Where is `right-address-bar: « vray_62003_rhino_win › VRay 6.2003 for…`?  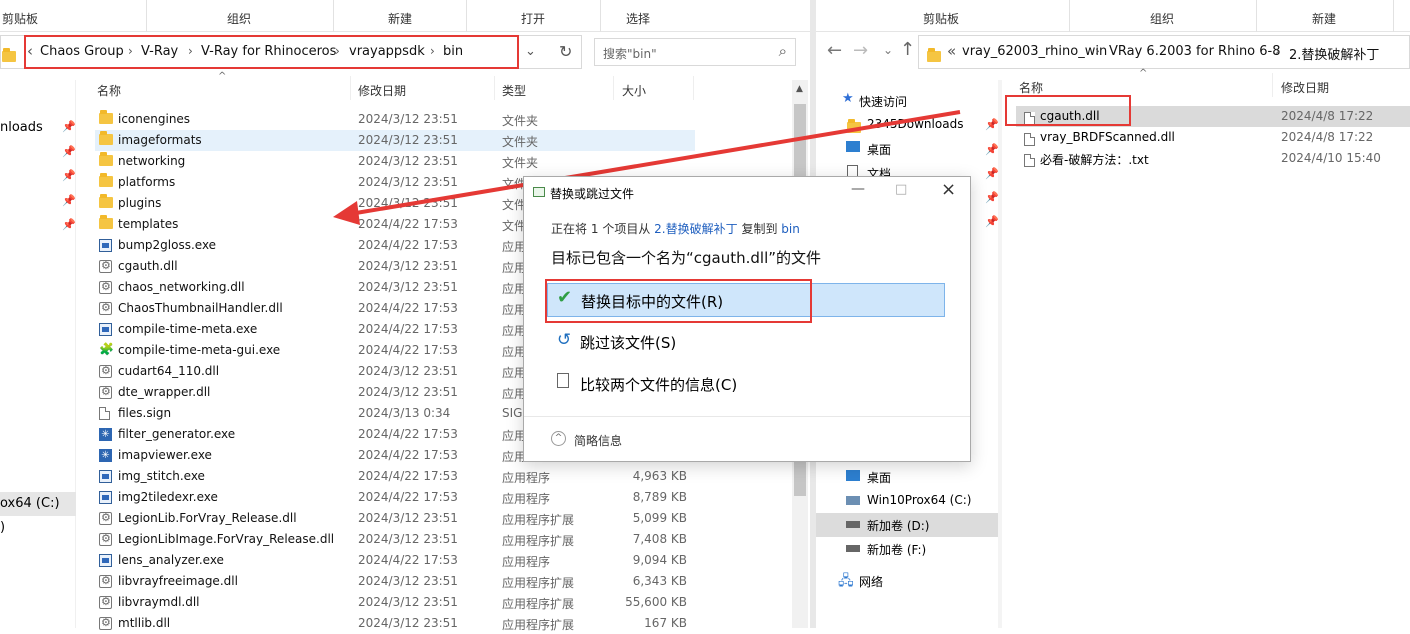
right-address-bar: « vray_62003_rhino_win › VRay 6.2003 for… is located at coordinates (1164, 52).